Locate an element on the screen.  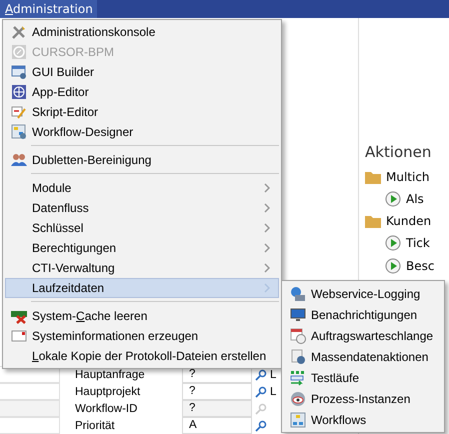
memory-delete-icon is located at coordinates (19, 316).